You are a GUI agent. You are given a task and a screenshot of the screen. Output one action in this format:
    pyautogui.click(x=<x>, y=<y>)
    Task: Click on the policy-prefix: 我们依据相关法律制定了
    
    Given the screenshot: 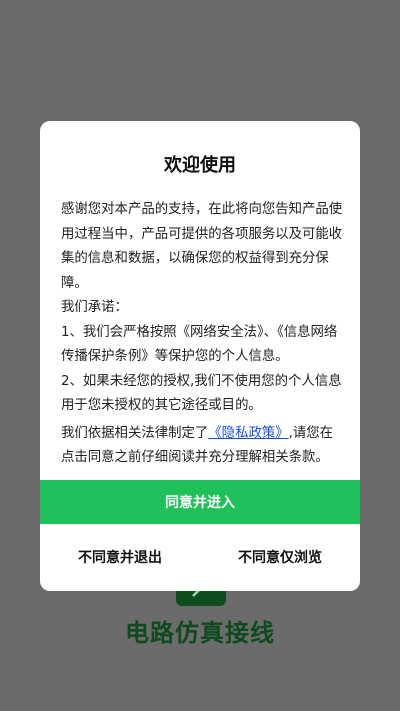 What is the action you would take?
    pyautogui.click(x=135, y=433)
    